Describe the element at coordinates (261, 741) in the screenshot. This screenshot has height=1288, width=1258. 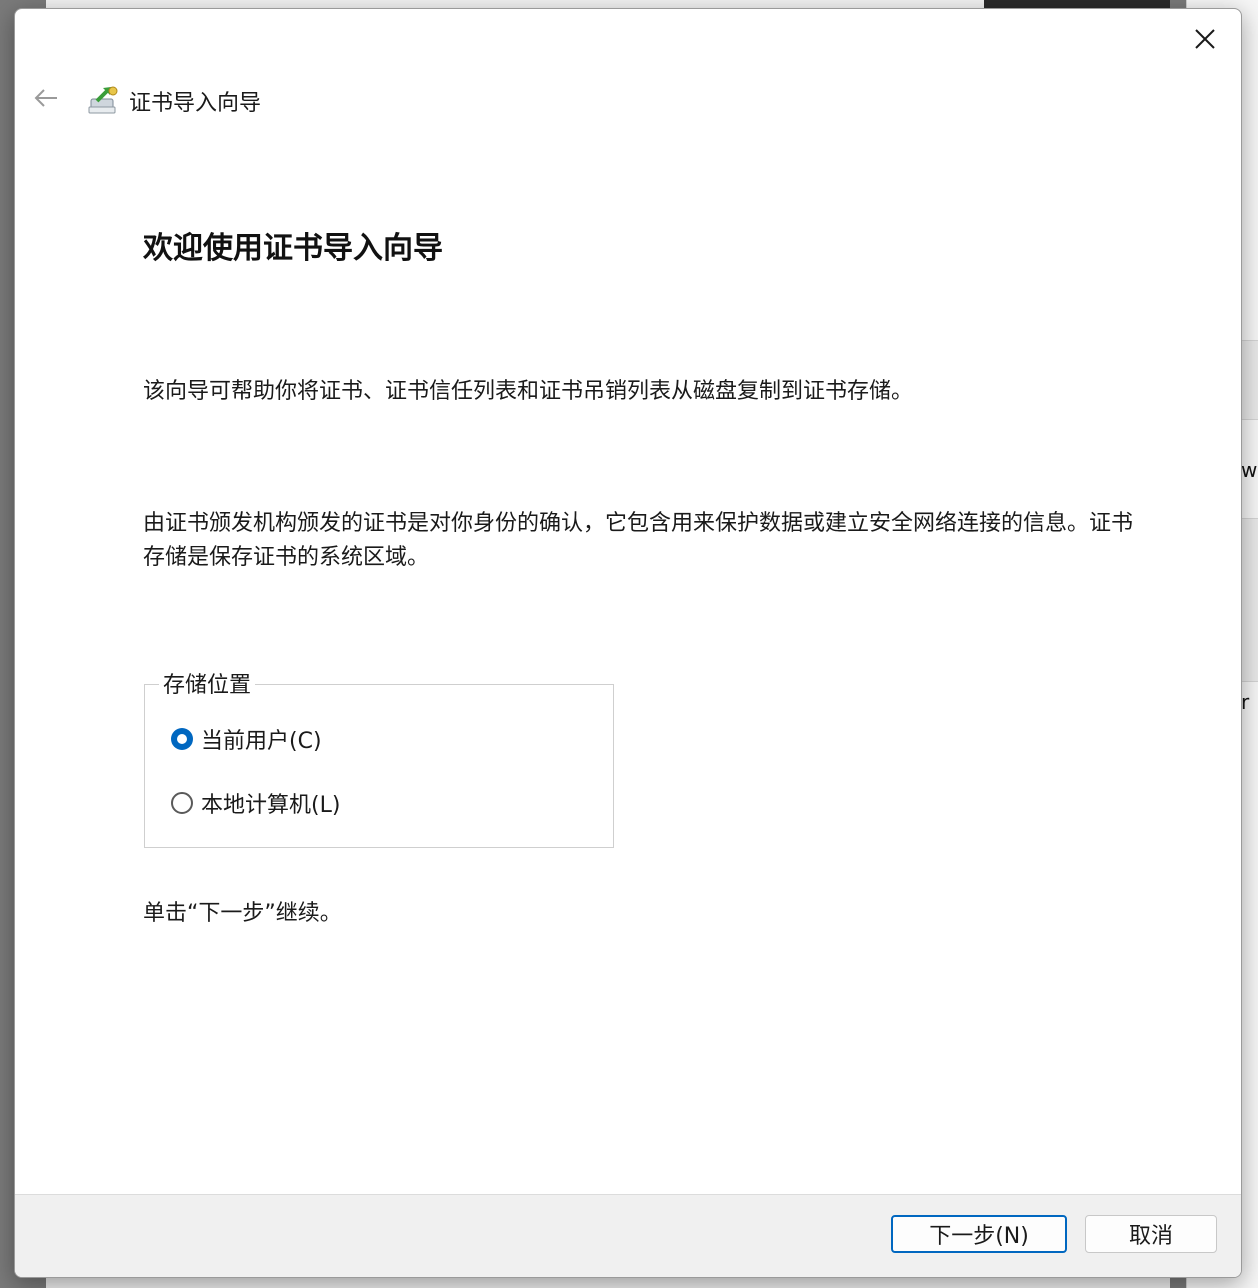
I see `radio-current-user-label: 当前用户(C)` at that location.